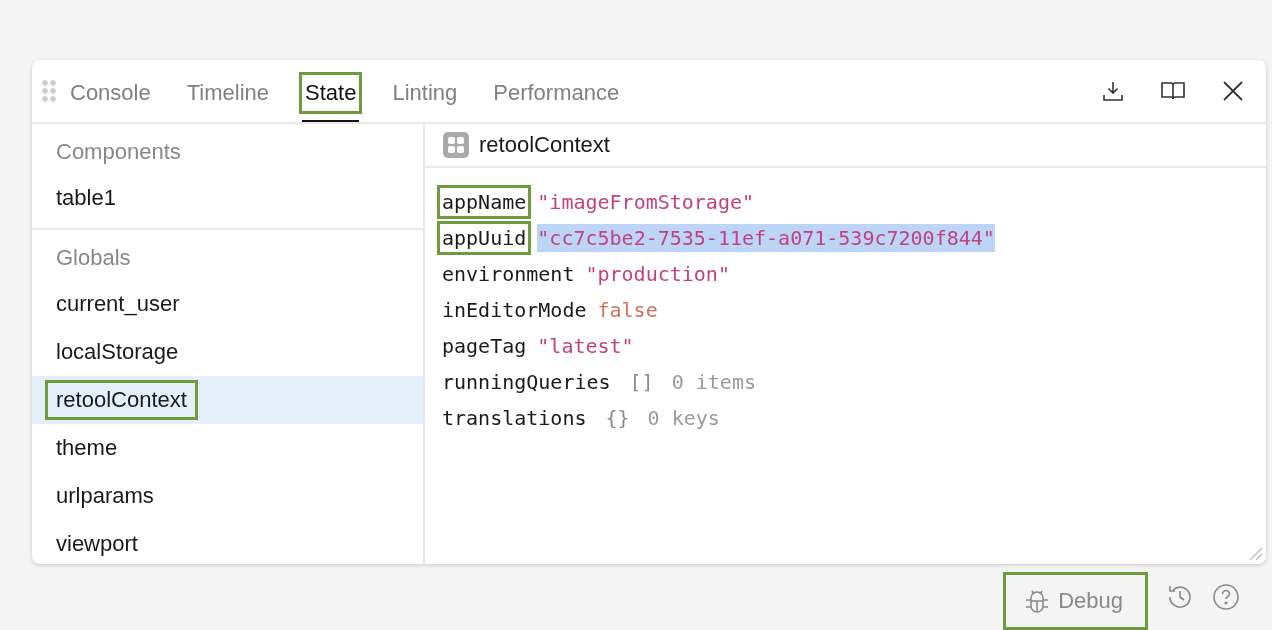 This screenshot has width=1272, height=630. What do you see at coordinates (118, 304) in the screenshot?
I see `item-label: current_user` at bounding box center [118, 304].